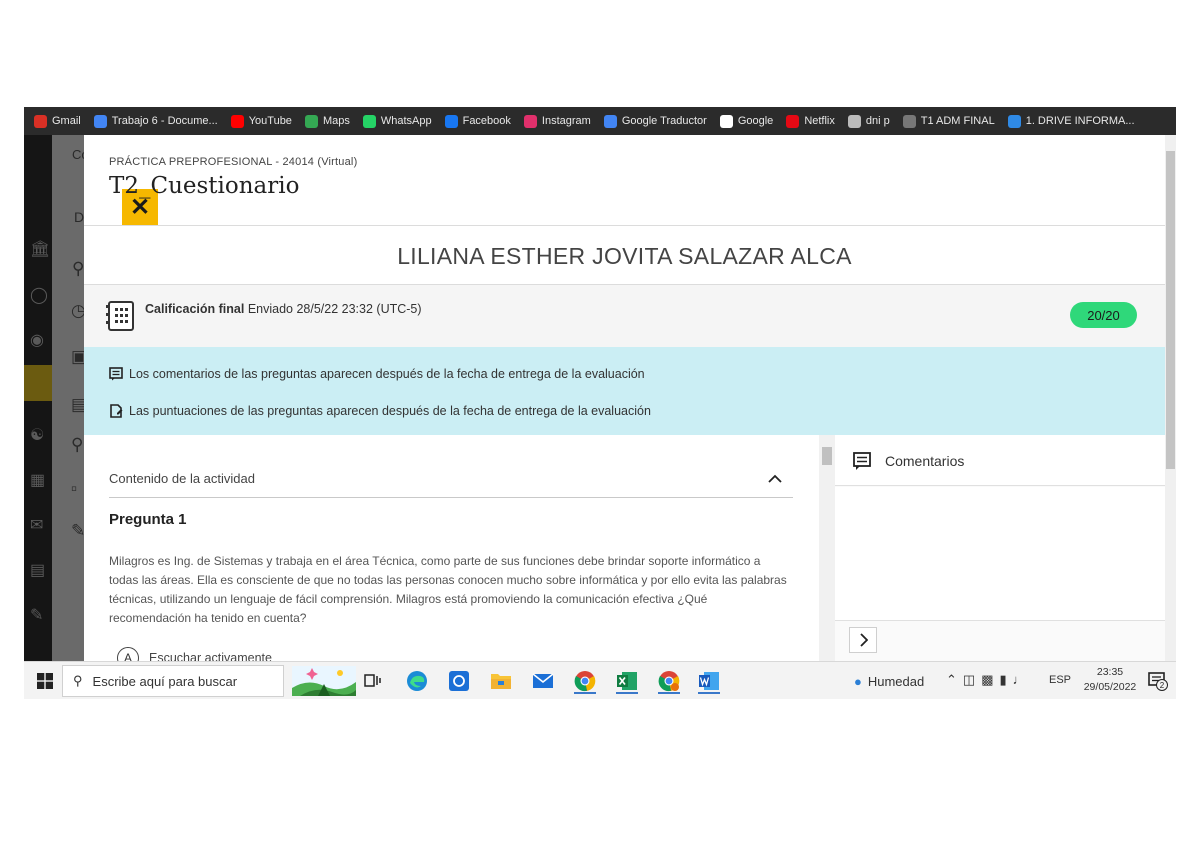  Describe the element at coordinates (45, 681) in the screenshot. I see `windows-start-icon` at that location.